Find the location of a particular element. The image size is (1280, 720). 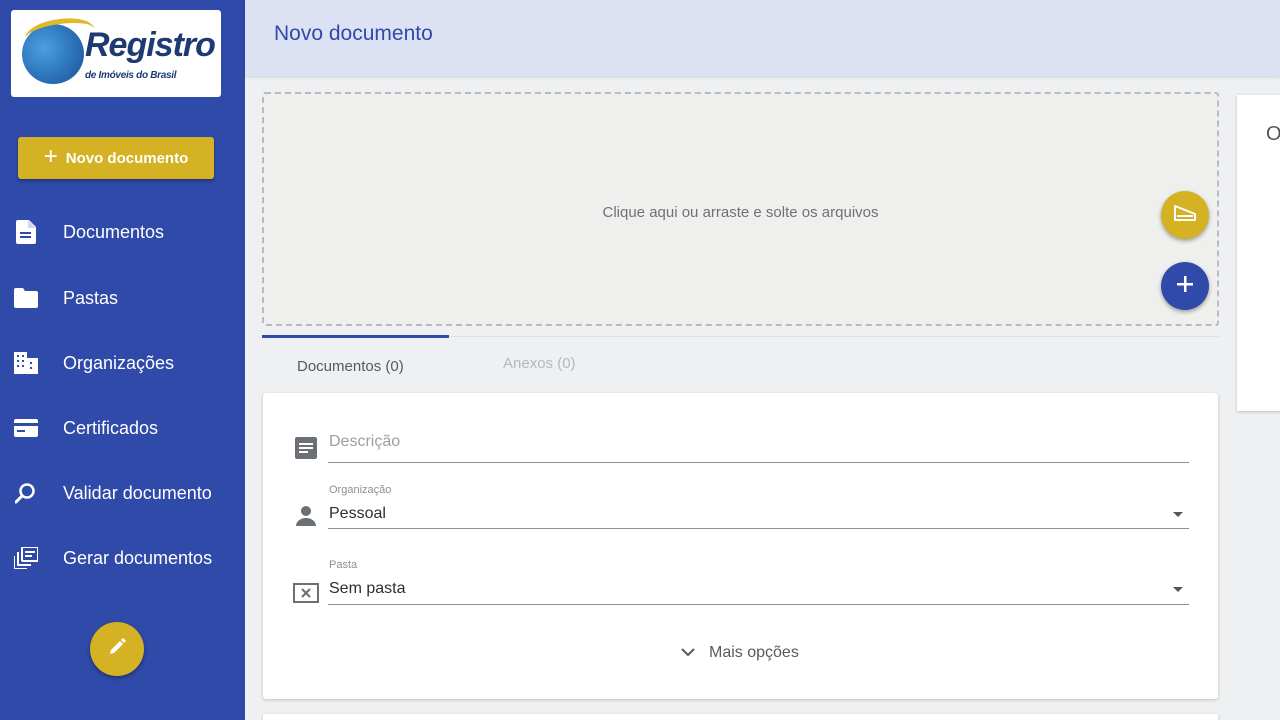

folder-dropdown-arrow-icon is located at coordinates (1178, 589).